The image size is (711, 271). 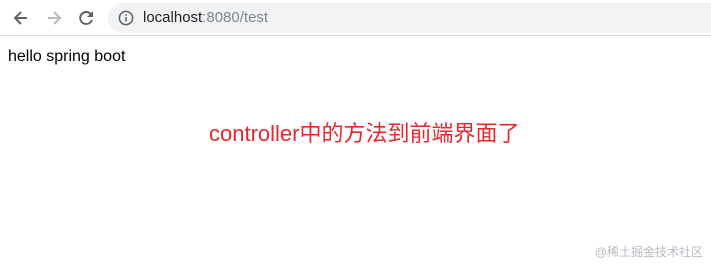 I want to click on back-button, so click(x=21, y=18).